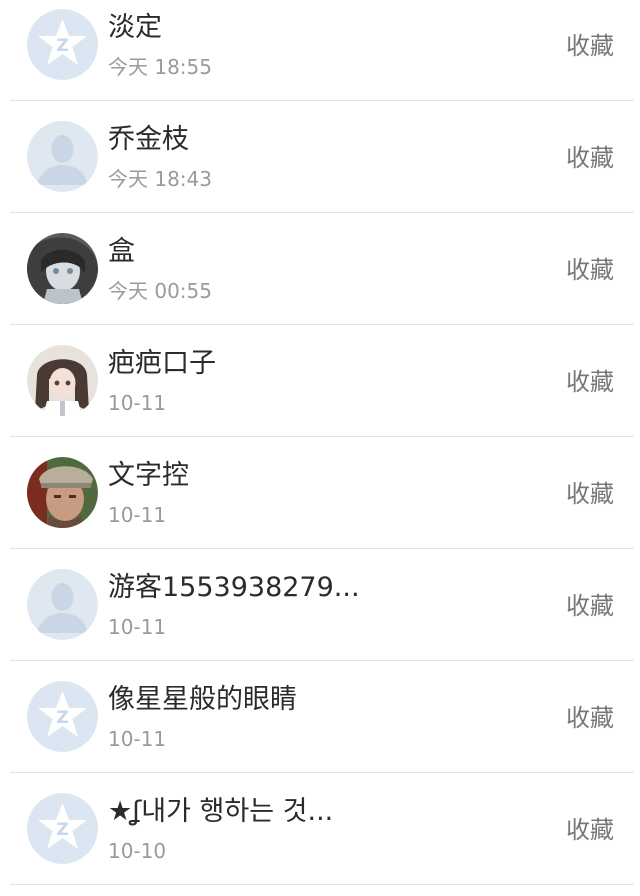  Describe the element at coordinates (160, 67) in the screenshot. I see `contact-time: 今天 18:55` at that location.